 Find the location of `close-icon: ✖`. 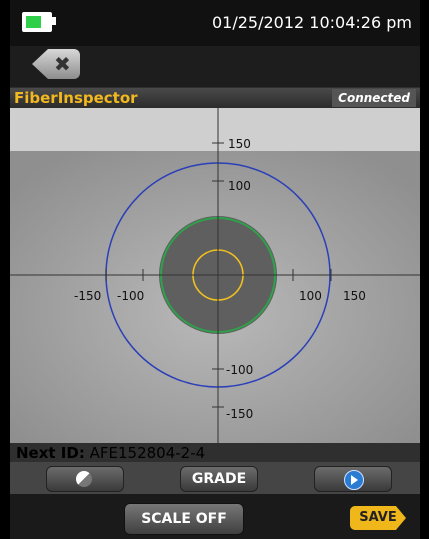

close-icon: ✖ is located at coordinates (62, 64).